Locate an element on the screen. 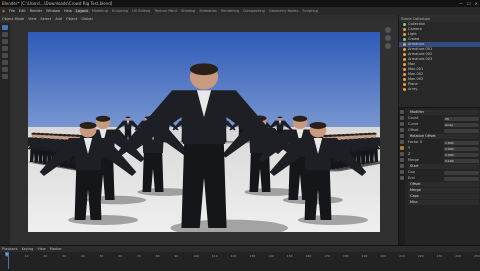 This screenshot has height=271, width=480. workspace-tab-rendering: Rendering is located at coordinates (230, 11).